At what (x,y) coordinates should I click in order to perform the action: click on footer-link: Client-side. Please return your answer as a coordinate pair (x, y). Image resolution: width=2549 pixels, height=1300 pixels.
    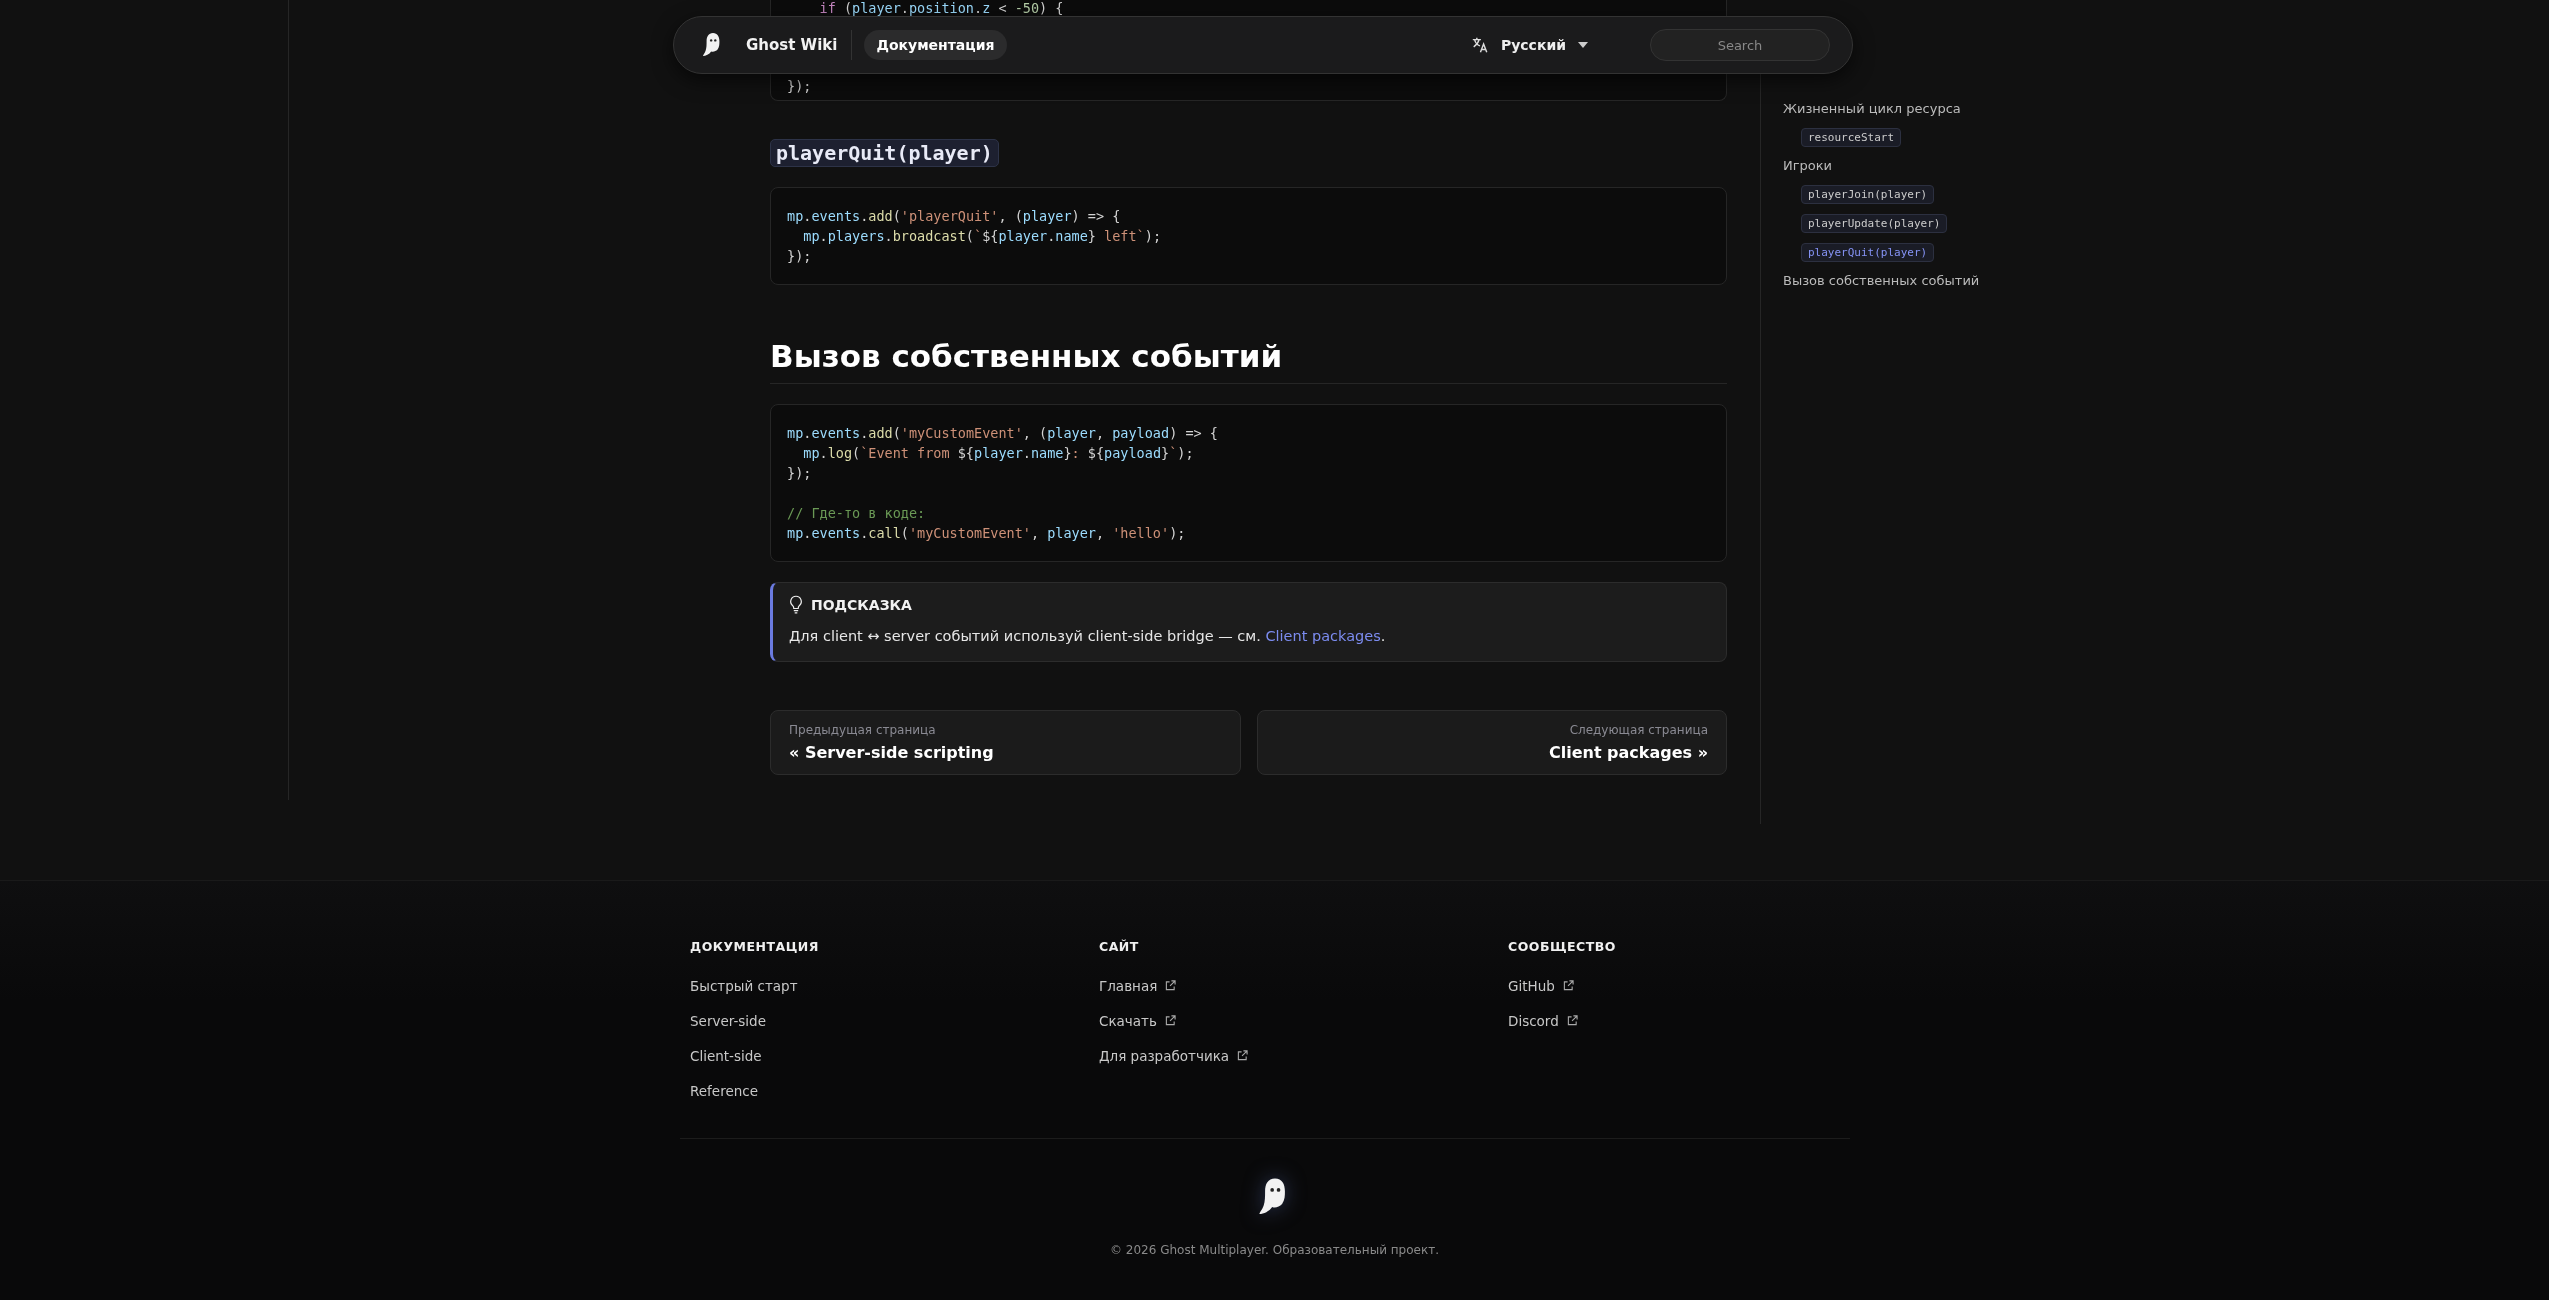
    Looking at the image, I should click on (726, 1055).